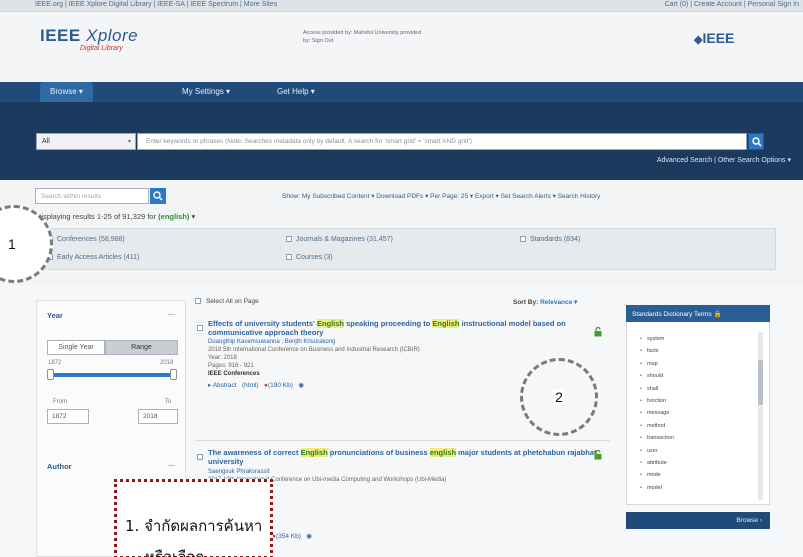  I want to click on abstract-link: ▸ Abstract, so click(222, 385).